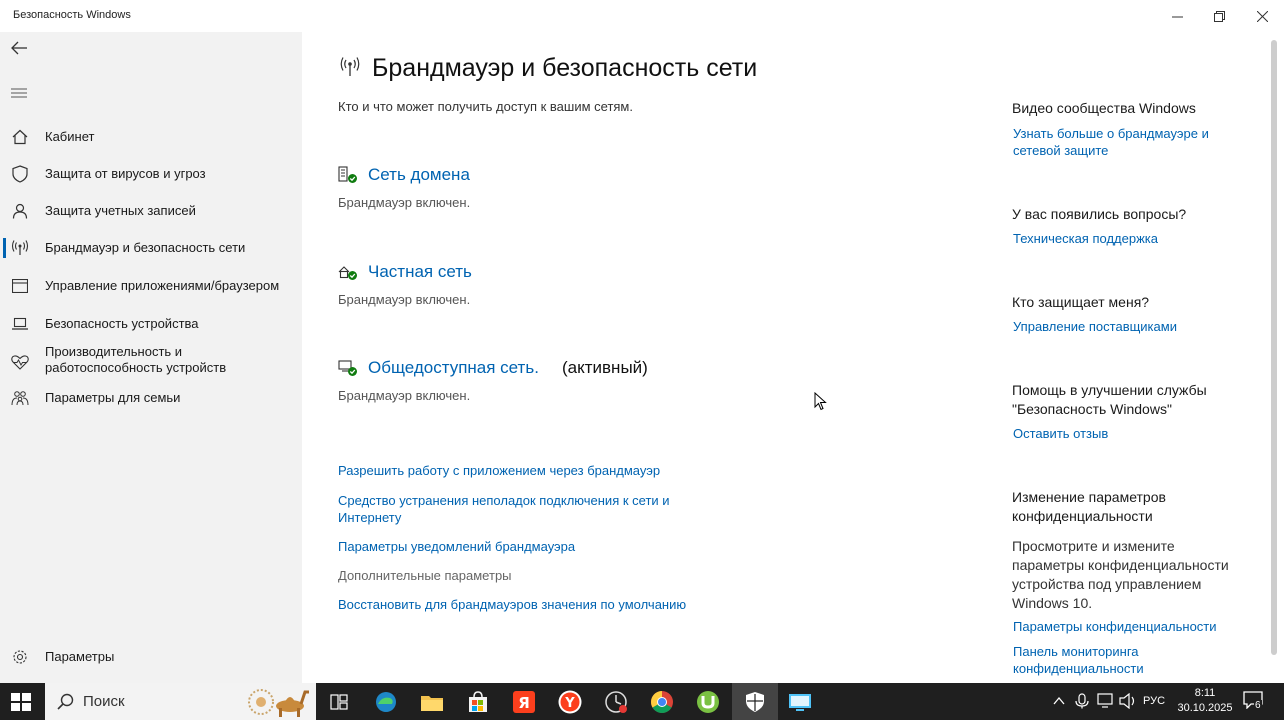 The height and width of the screenshot is (720, 1284). I want to click on notification-settings-link: Параметры уведомлений брандмауэра, so click(456, 546).